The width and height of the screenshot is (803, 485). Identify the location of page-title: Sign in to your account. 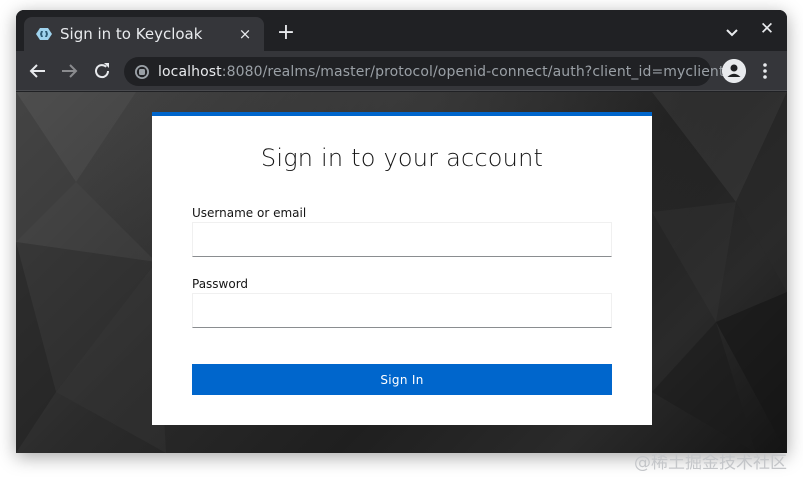
(402, 158).